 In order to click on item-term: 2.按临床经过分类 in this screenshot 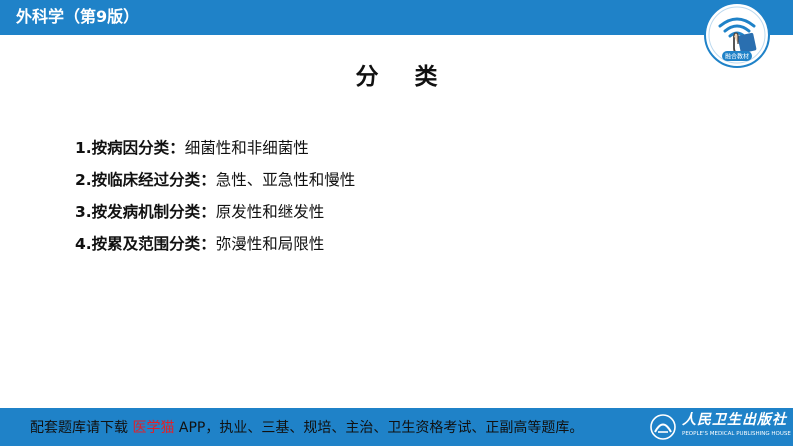, I will do `click(138, 180)`.